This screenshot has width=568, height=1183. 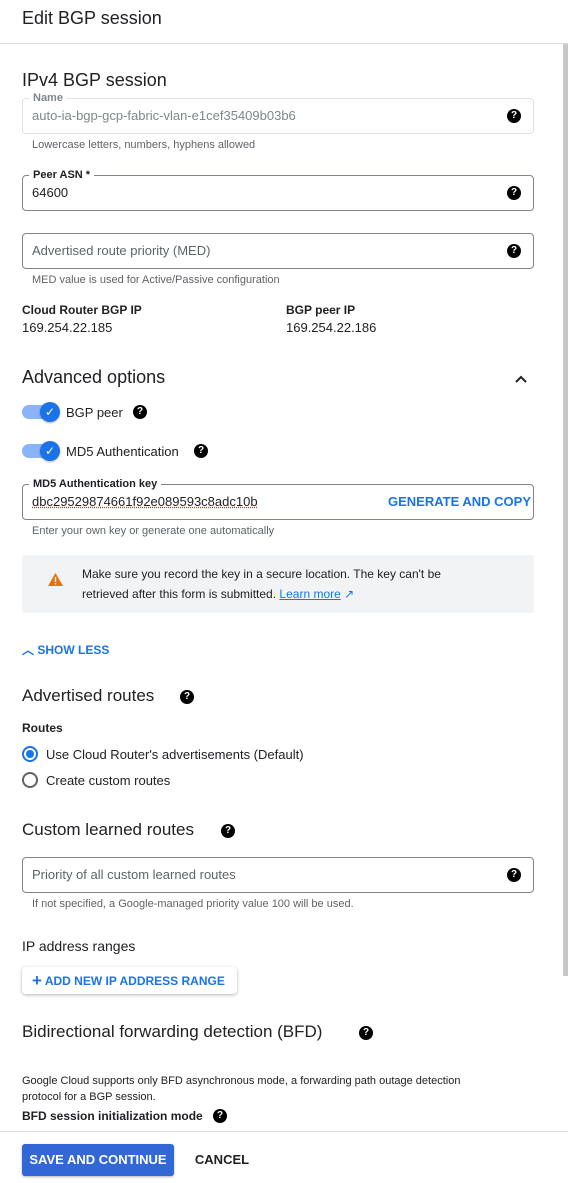 What do you see at coordinates (309, 594) in the screenshot?
I see `learn-more-link: Learn more` at bounding box center [309, 594].